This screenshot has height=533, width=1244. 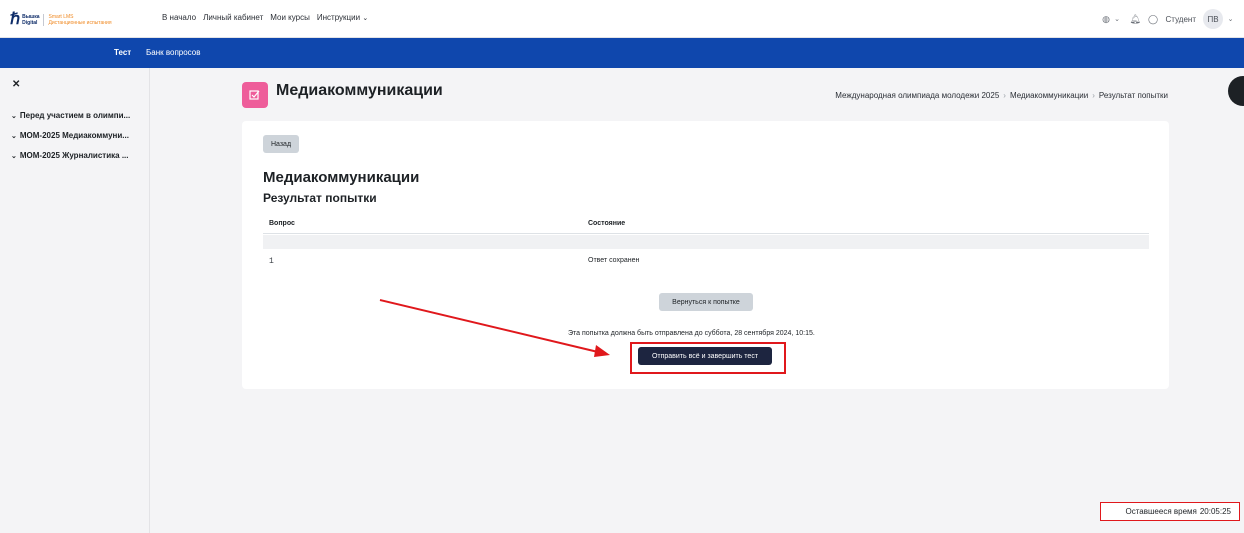 I want to click on tab-quiz: Тест, so click(x=122, y=52).